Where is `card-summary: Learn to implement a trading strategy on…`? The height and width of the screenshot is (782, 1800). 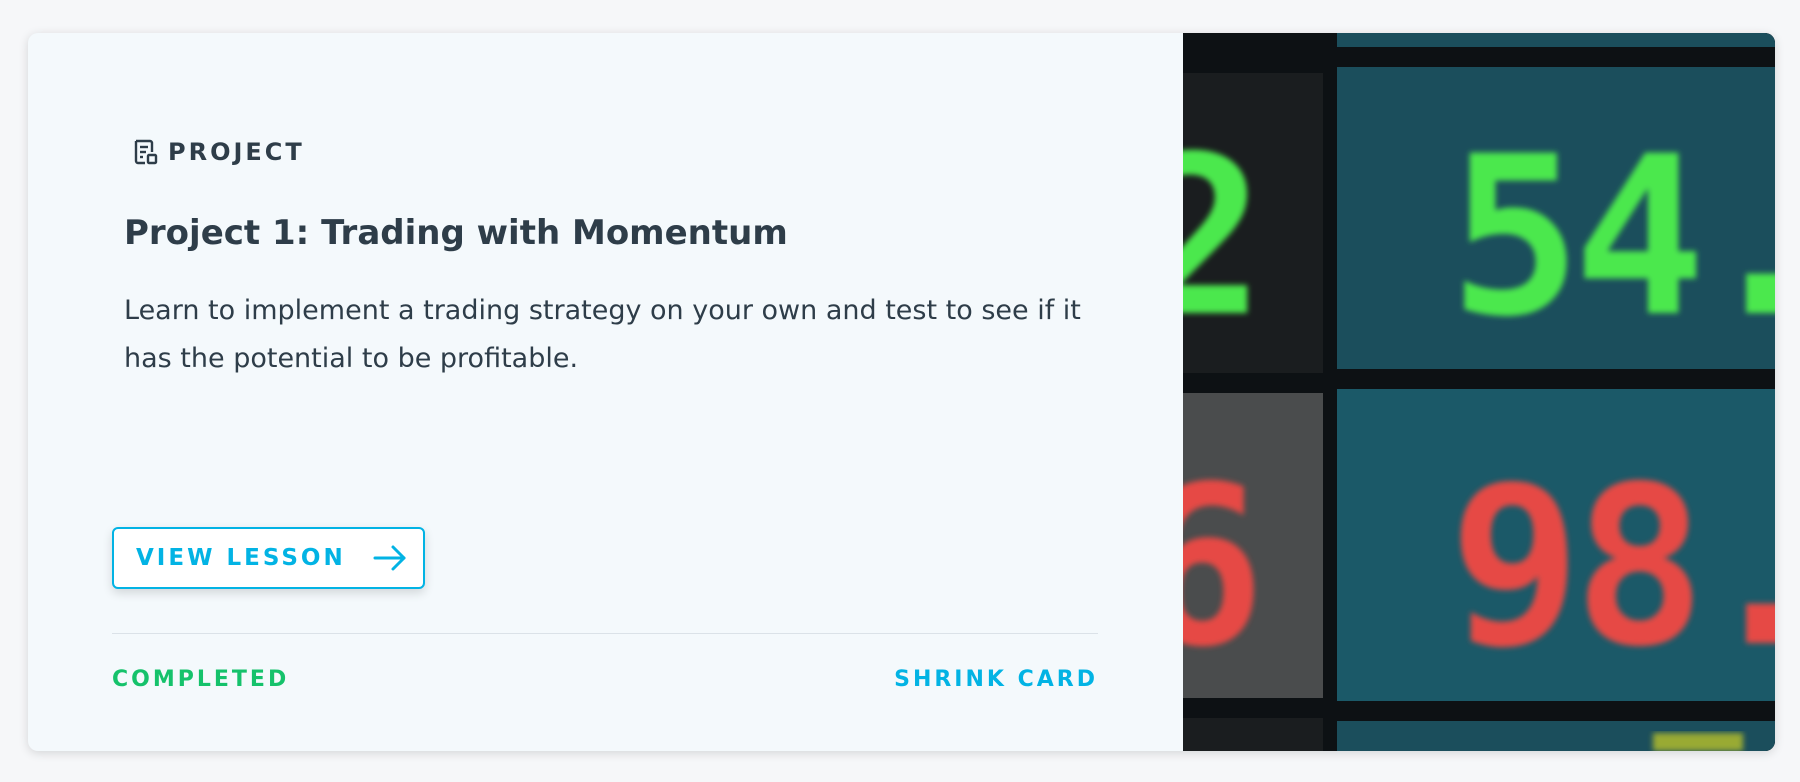 card-summary: Learn to implement a trading strategy on… is located at coordinates (602, 334).